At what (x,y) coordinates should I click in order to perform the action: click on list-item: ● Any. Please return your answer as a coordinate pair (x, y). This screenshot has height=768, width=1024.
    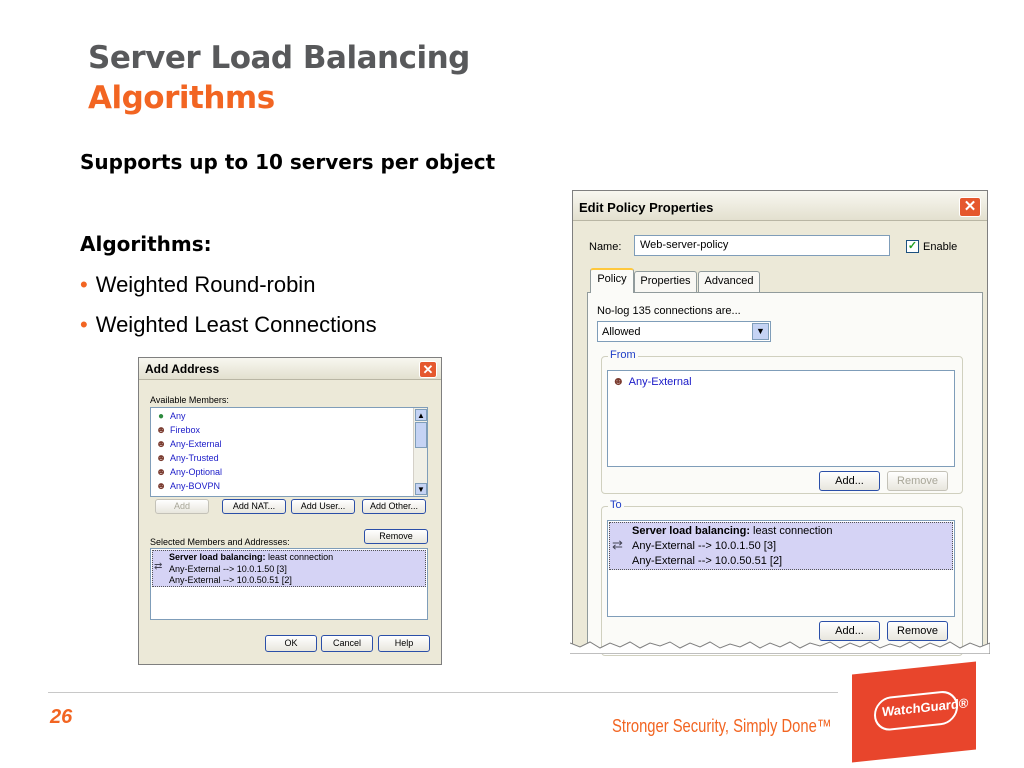
    Looking at the image, I should click on (170, 416).